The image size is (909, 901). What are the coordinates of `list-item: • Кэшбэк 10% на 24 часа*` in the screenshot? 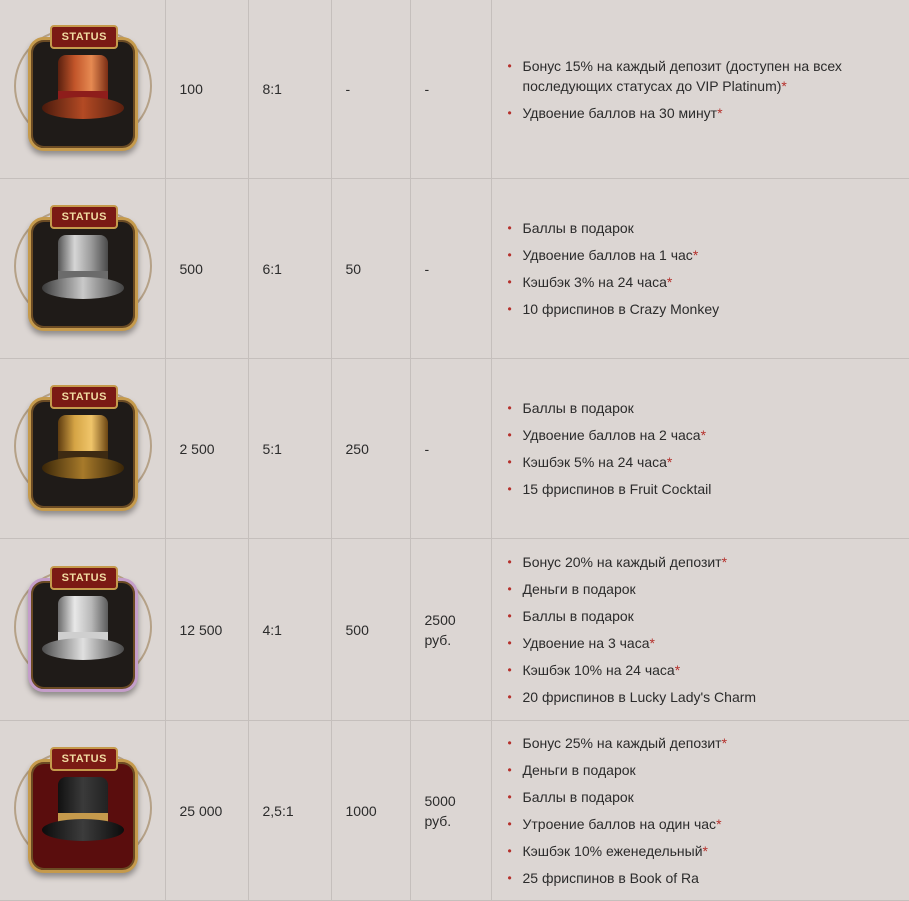 It's located at (703, 670).